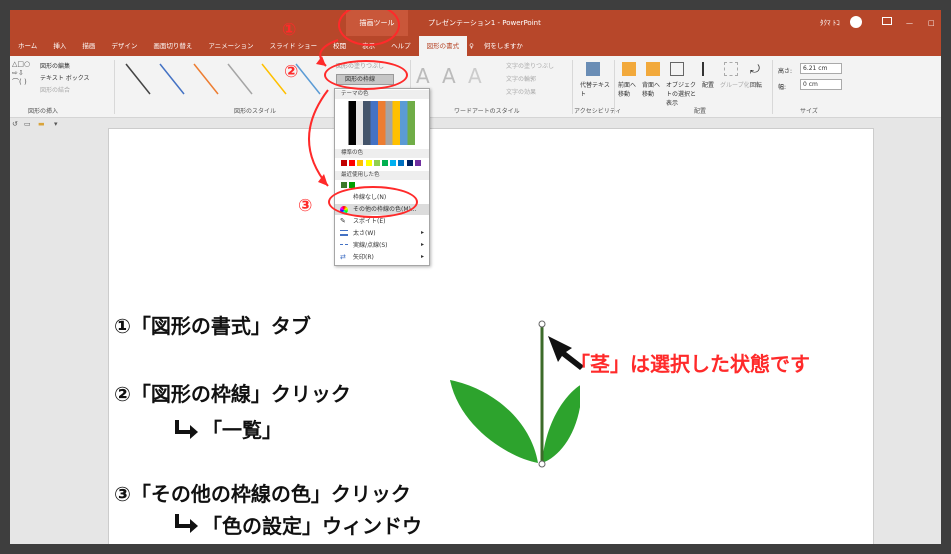 The width and height of the screenshot is (951, 554). What do you see at coordinates (690, 364) in the screenshot?
I see `stem-note: 「茎」は選択した状態です` at bounding box center [690, 364].